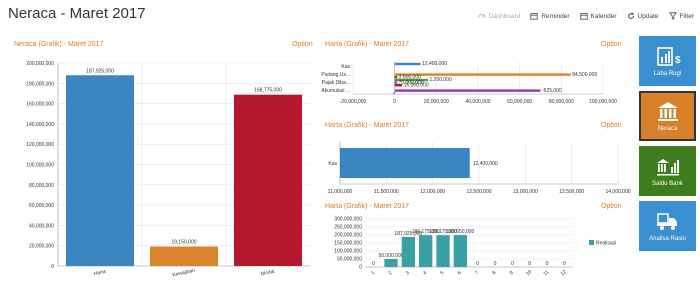 The height and width of the screenshot is (282, 700). What do you see at coordinates (367, 44) in the screenshot?
I see `harta-chart-1-title: Harta (Grafik) - Maret 2017` at bounding box center [367, 44].